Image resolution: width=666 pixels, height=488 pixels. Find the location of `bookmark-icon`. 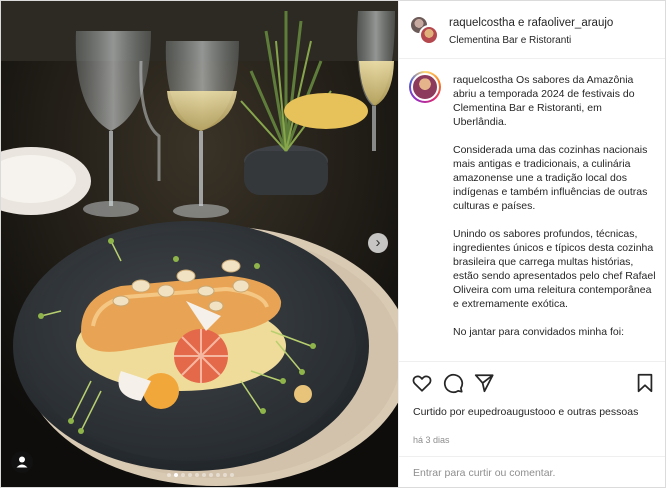

bookmark-icon is located at coordinates (645, 383).